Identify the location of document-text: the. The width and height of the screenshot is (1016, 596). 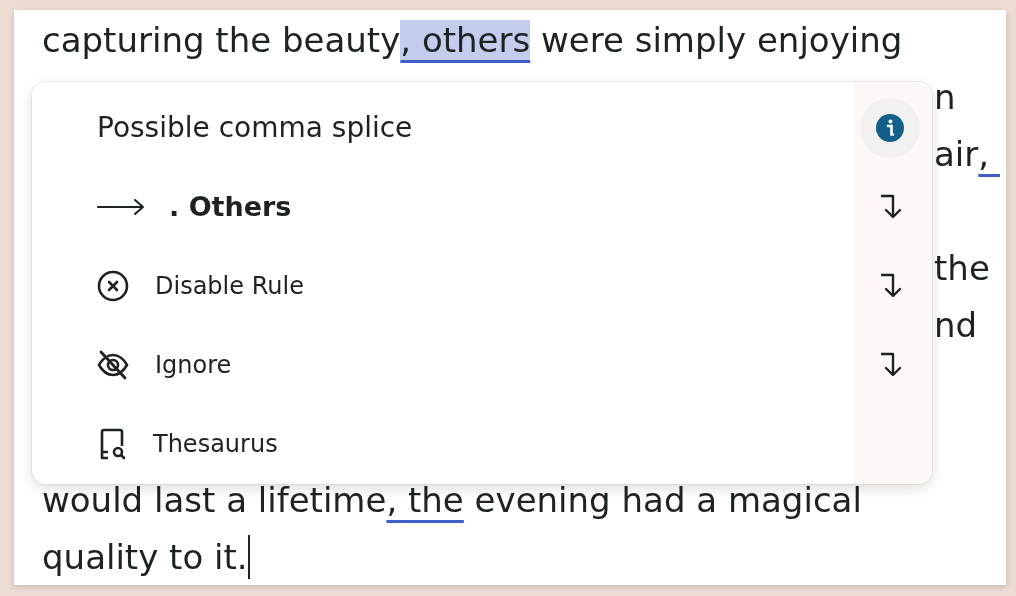
(962, 267).